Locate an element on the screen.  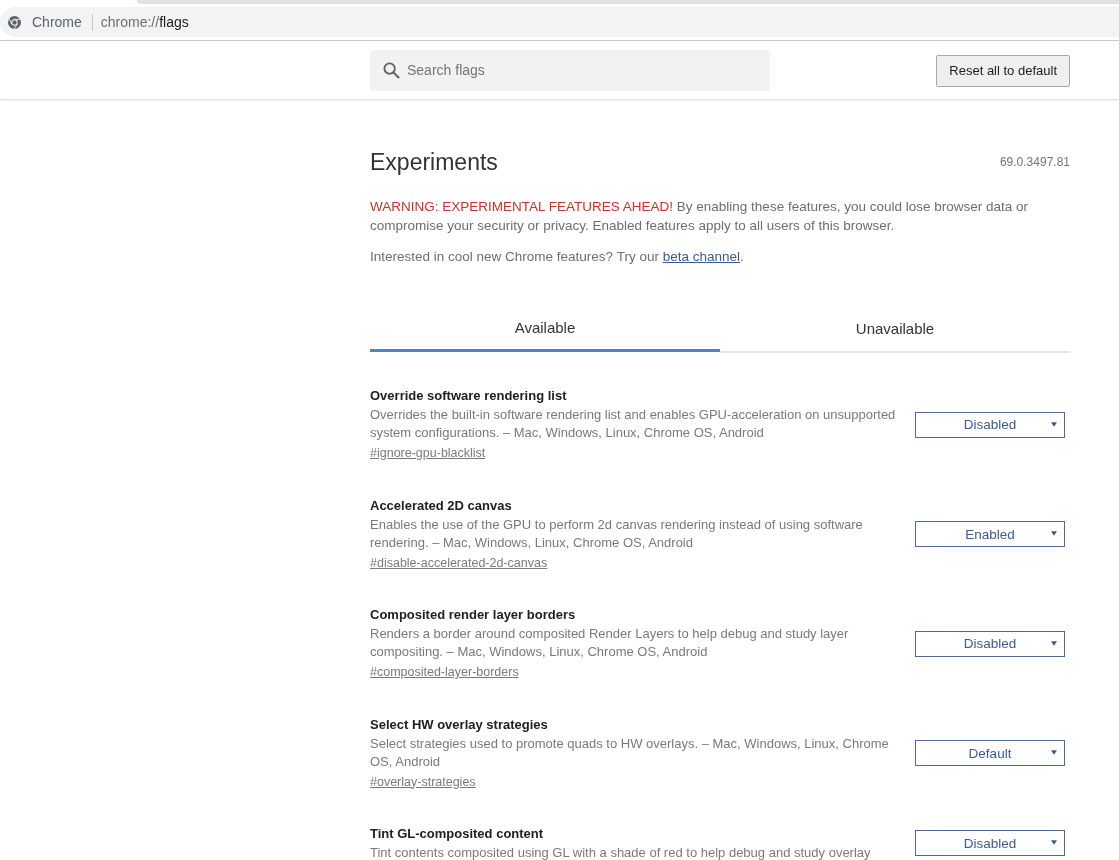
flag-title: Tint GL-composited content is located at coordinates (457, 834).